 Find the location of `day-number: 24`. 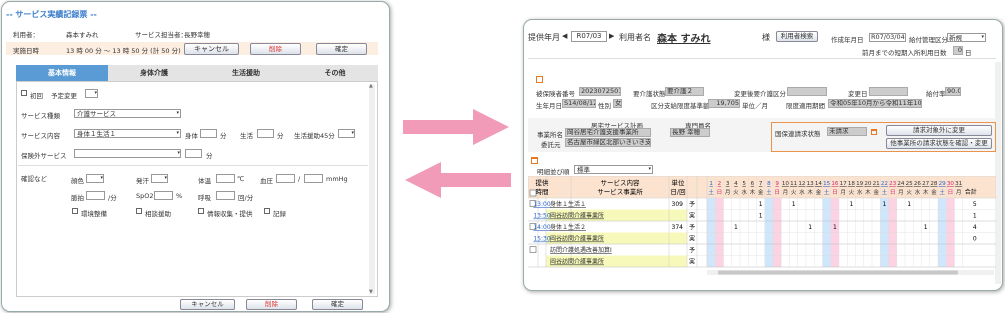

day-number: 24 is located at coordinates (901, 184).